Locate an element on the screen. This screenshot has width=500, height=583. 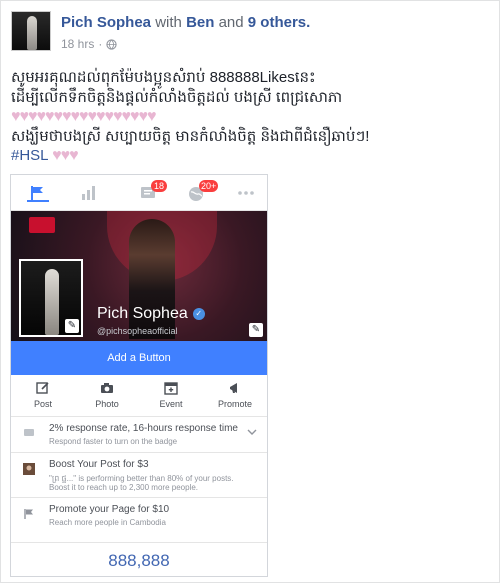
page-actions: Post Photo Event Promote is located at coordinates (139, 396).